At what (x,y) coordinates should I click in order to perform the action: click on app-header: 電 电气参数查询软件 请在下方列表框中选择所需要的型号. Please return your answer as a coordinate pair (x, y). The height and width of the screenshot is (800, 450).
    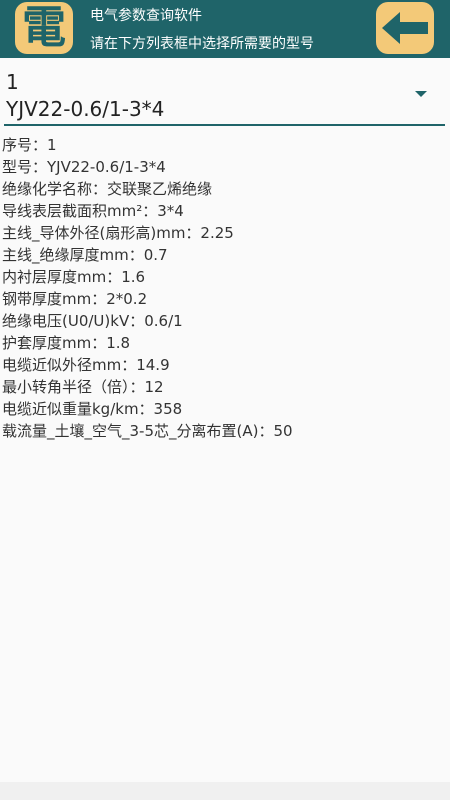
    Looking at the image, I should click on (225, 29).